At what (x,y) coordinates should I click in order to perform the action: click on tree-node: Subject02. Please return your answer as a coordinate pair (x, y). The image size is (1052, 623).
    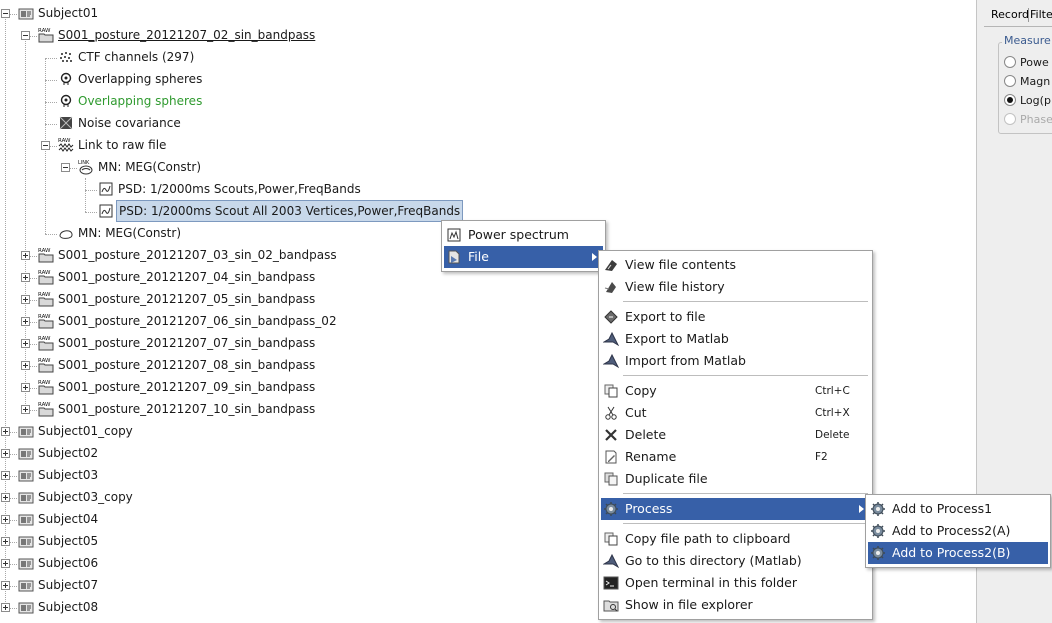
    Looking at the image, I should click on (350, 453).